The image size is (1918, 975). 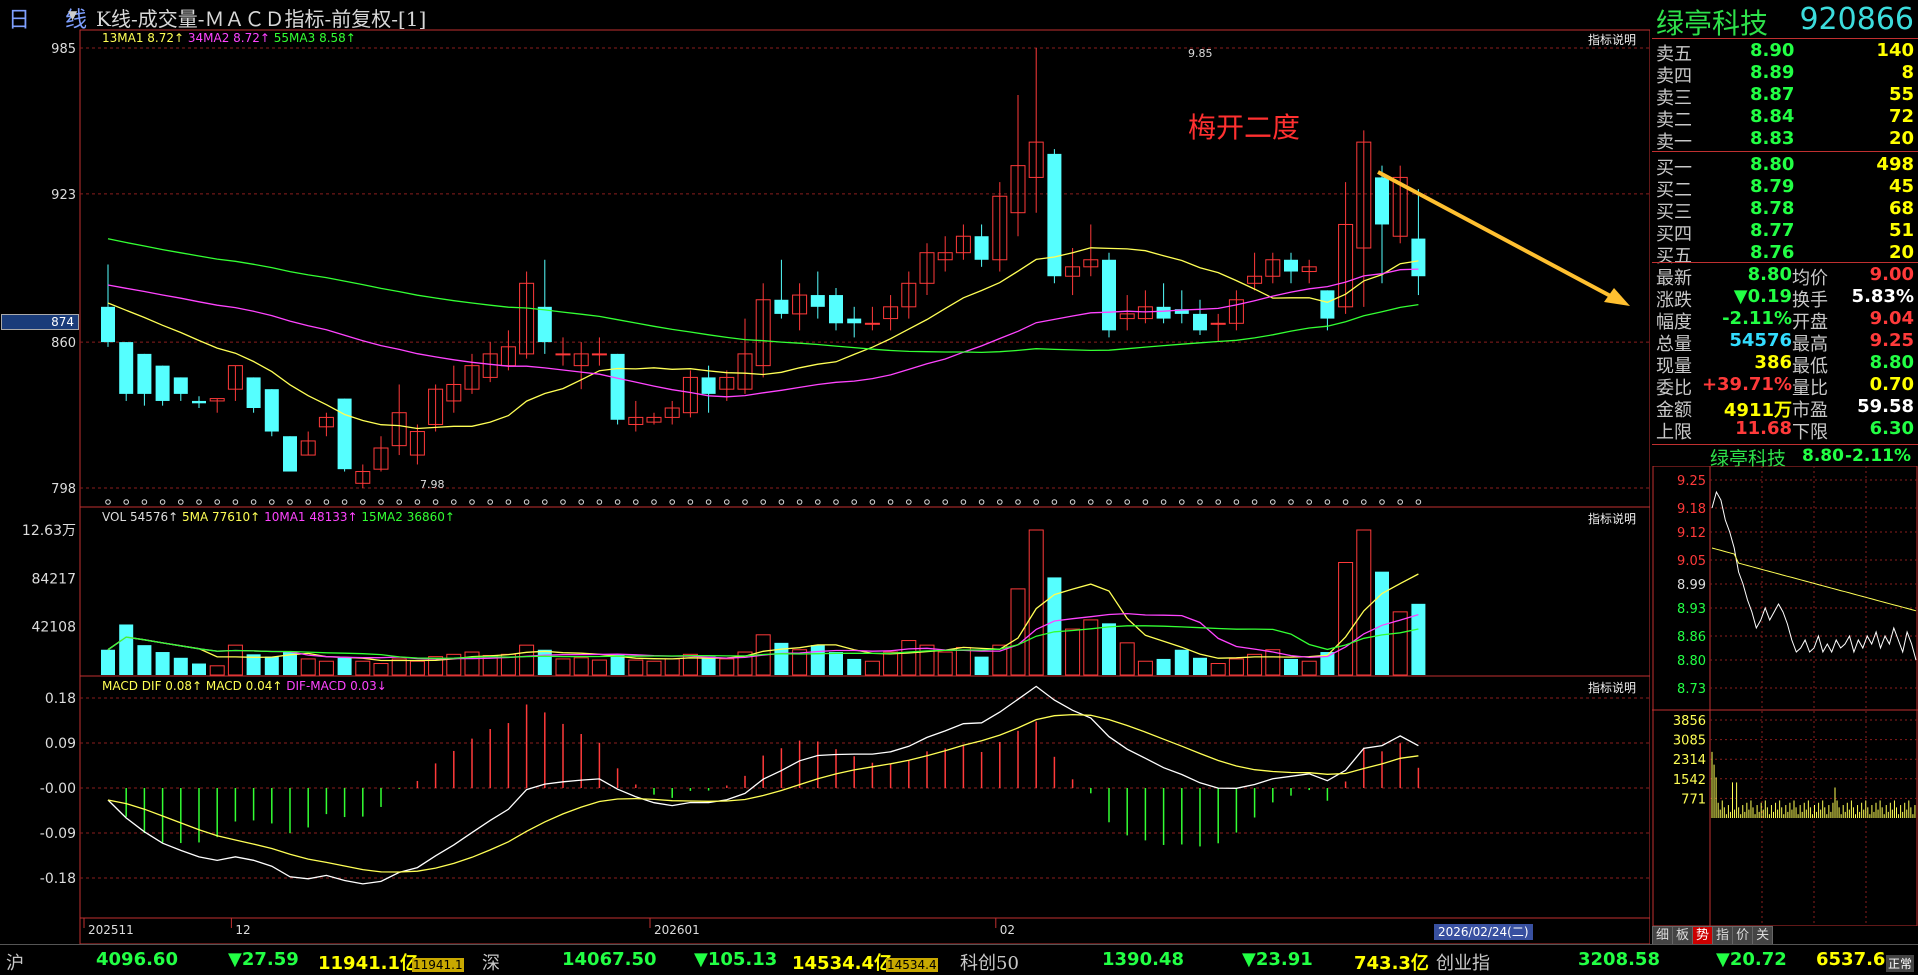 I want to click on y-tick-label: 42108, so click(x=53, y=628).